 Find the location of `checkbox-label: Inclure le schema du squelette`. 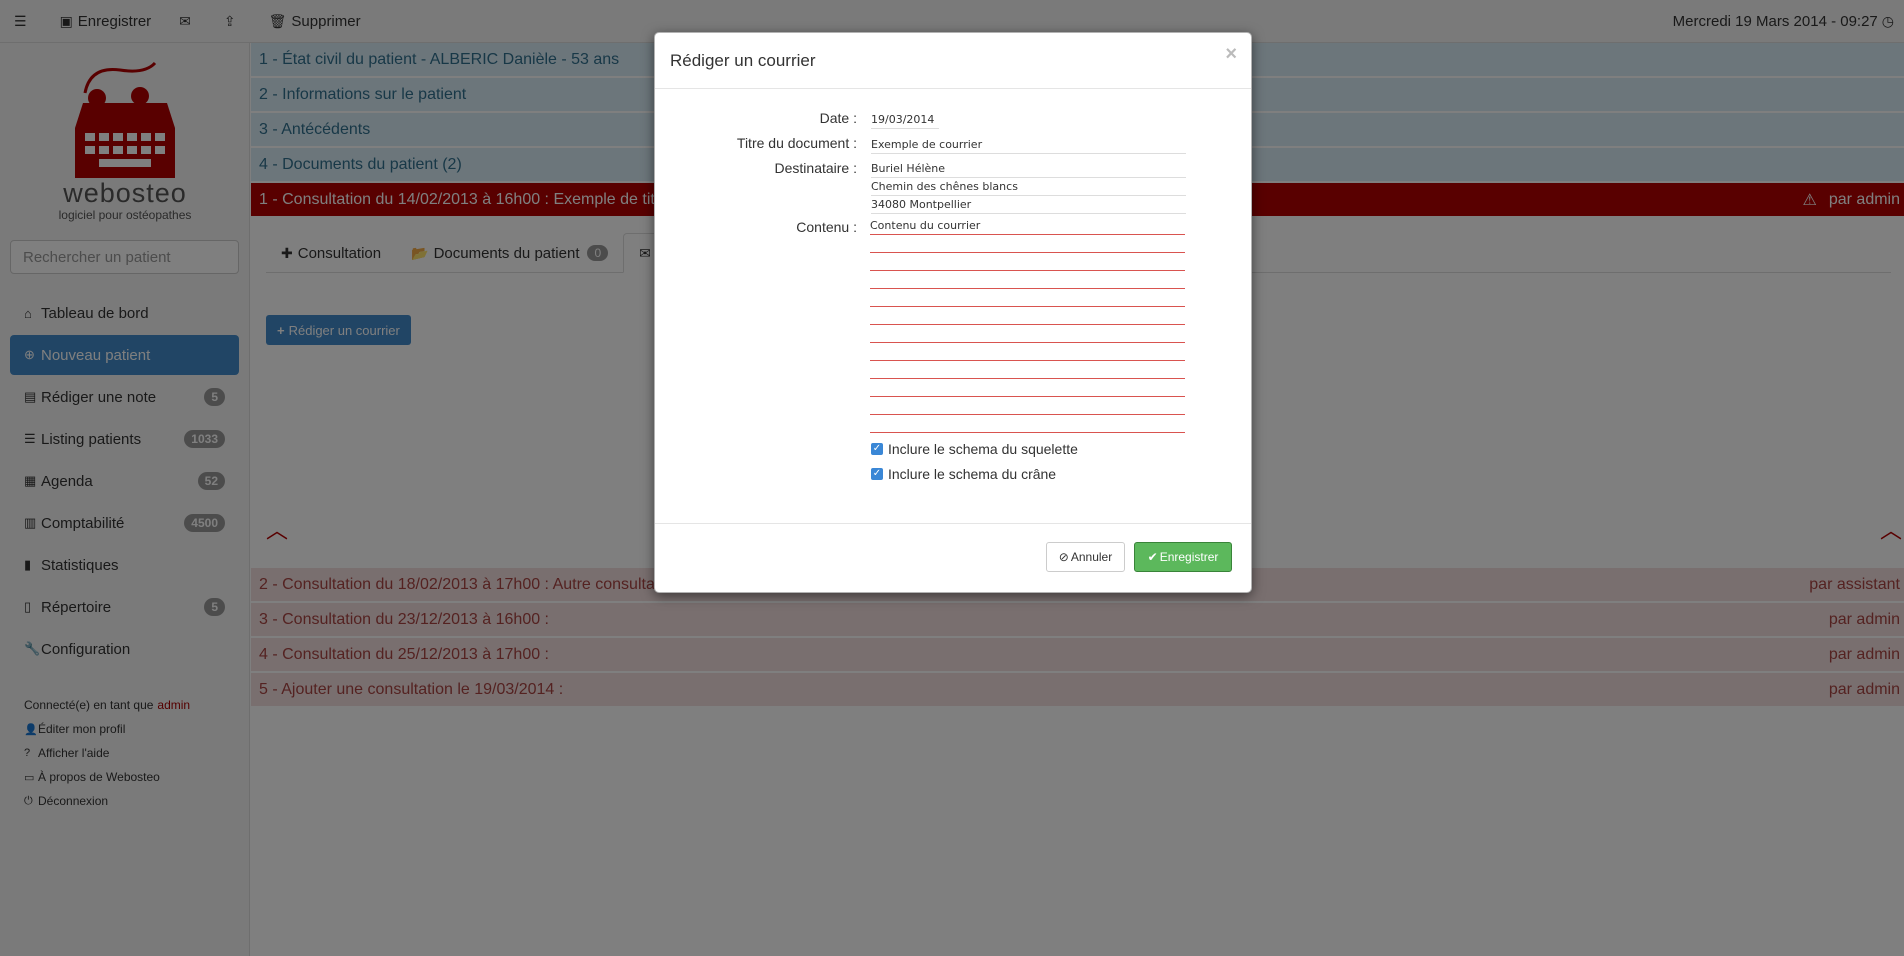

checkbox-label: Inclure le schema du squelette is located at coordinates (983, 449).